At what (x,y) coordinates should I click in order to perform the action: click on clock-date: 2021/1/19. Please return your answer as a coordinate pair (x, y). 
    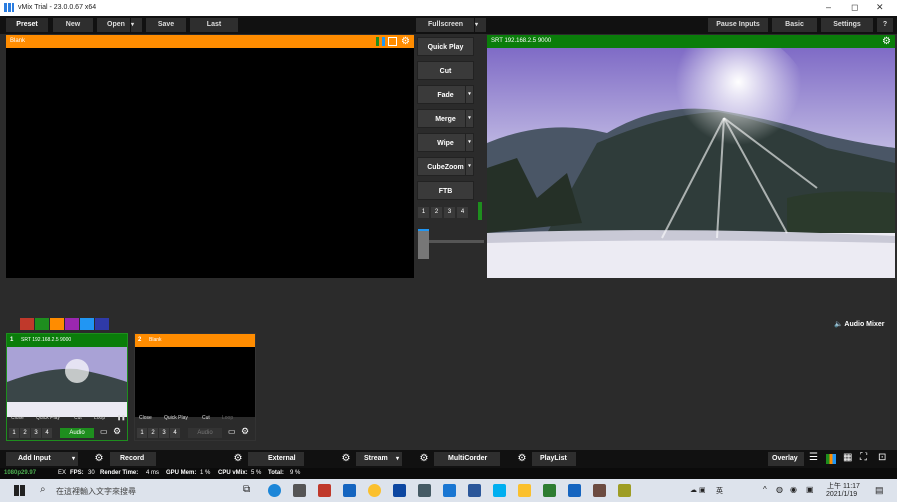
    Looking at the image, I should click on (841, 494).